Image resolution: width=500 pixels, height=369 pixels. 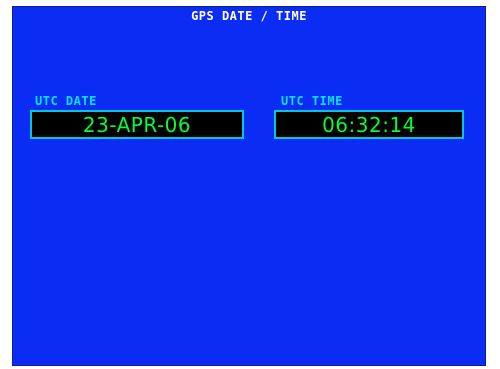 What do you see at coordinates (66, 101) in the screenshot?
I see `utc-date-label: UTC DATE` at bounding box center [66, 101].